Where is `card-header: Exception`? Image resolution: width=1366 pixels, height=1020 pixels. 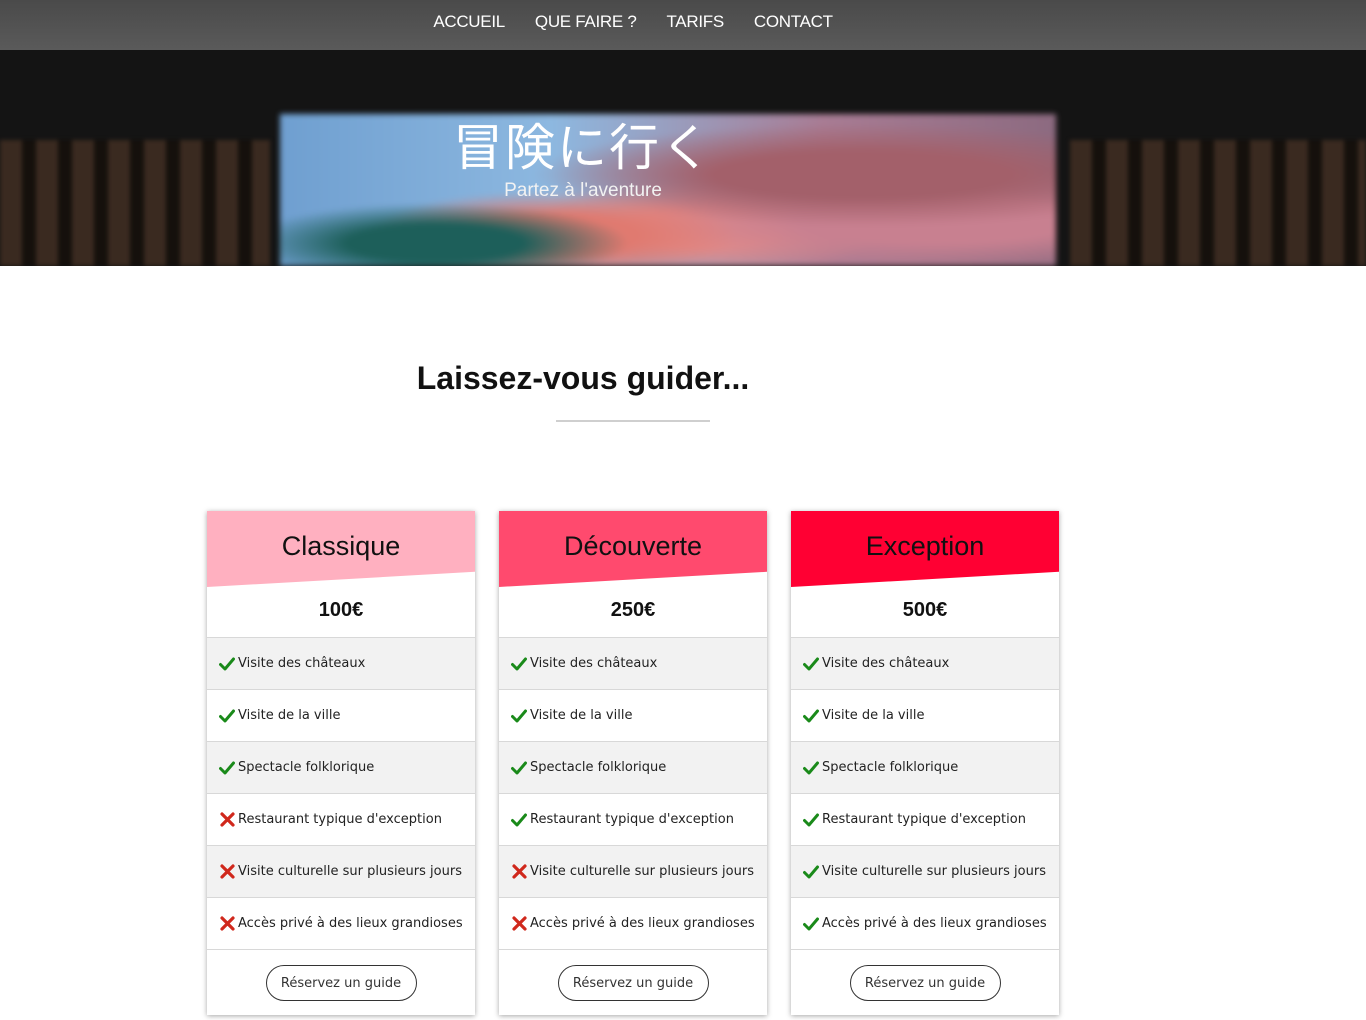
card-header: Exception is located at coordinates (925, 549).